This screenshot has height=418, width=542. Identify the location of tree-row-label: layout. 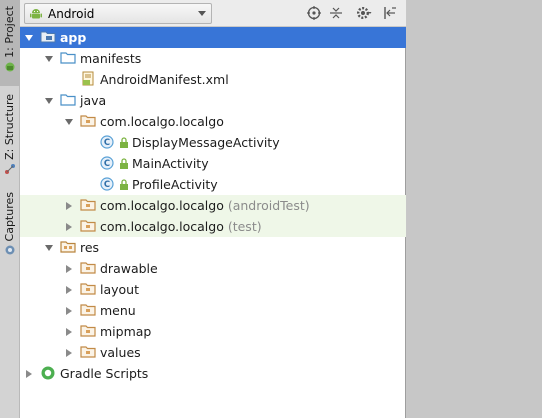
(119, 289).